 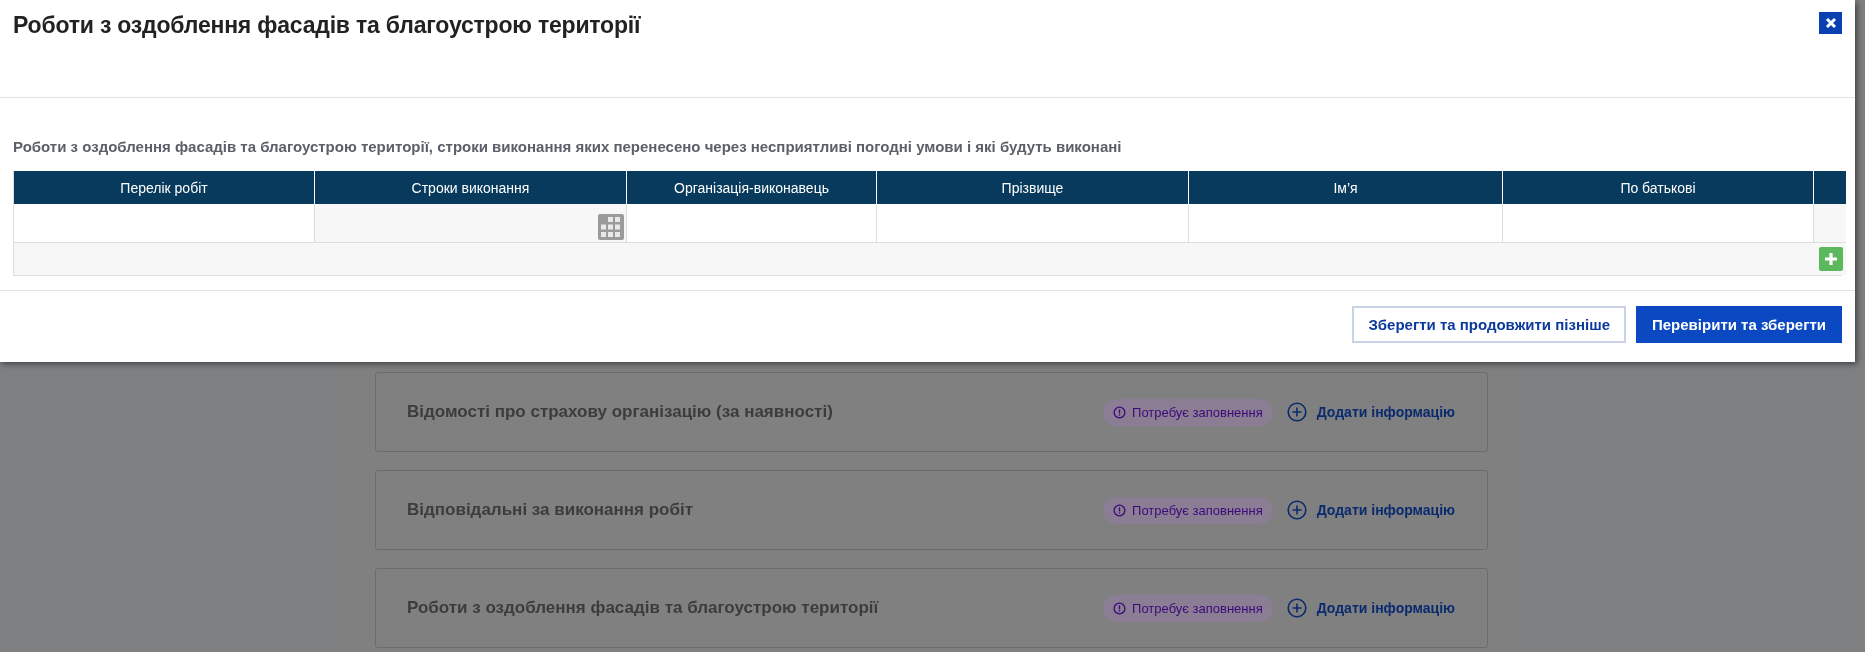 What do you see at coordinates (611, 227) in the screenshot?
I see `grid-icon` at bounding box center [611, 227].